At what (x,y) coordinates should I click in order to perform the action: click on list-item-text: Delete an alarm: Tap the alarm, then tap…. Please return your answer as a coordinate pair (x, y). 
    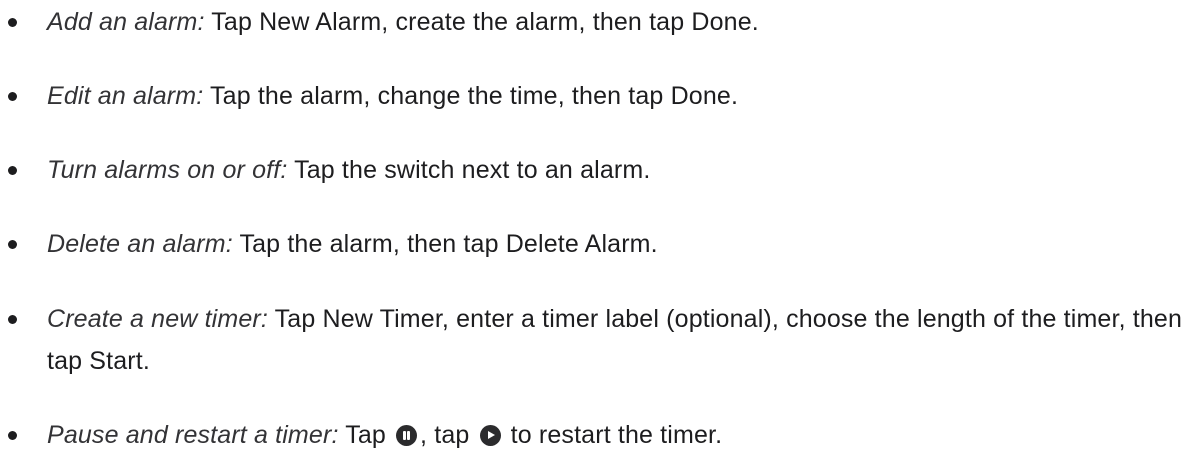
    Looking at the image, I should click on (622, 244).